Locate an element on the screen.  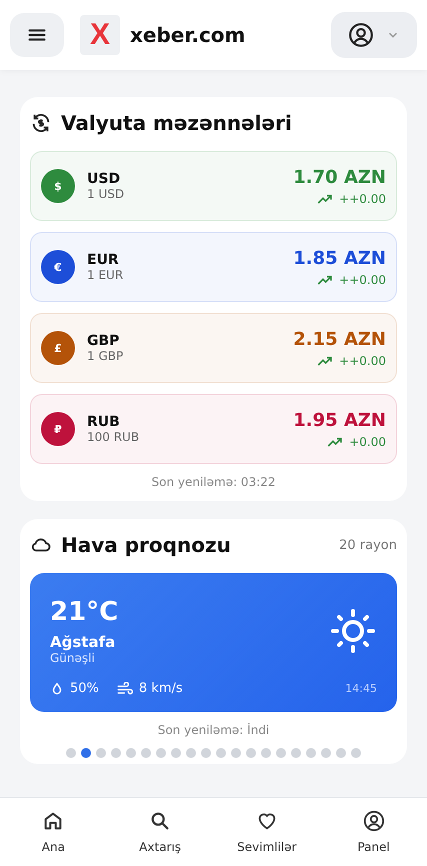
site-name: xeber.com is located at coordinates (230, 35).